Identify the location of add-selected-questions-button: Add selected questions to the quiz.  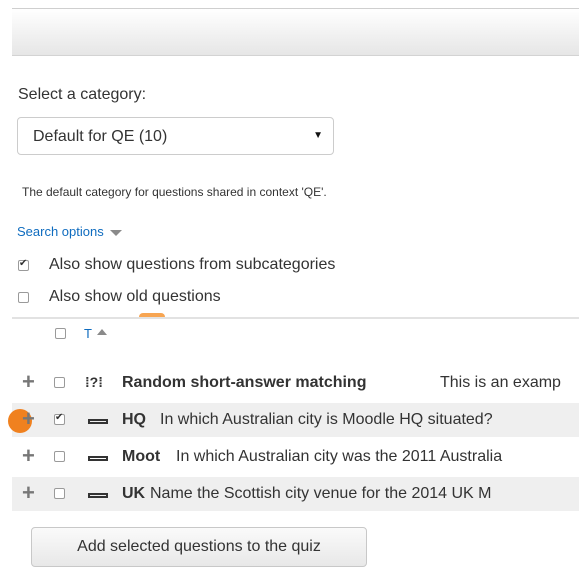
(199, 547).